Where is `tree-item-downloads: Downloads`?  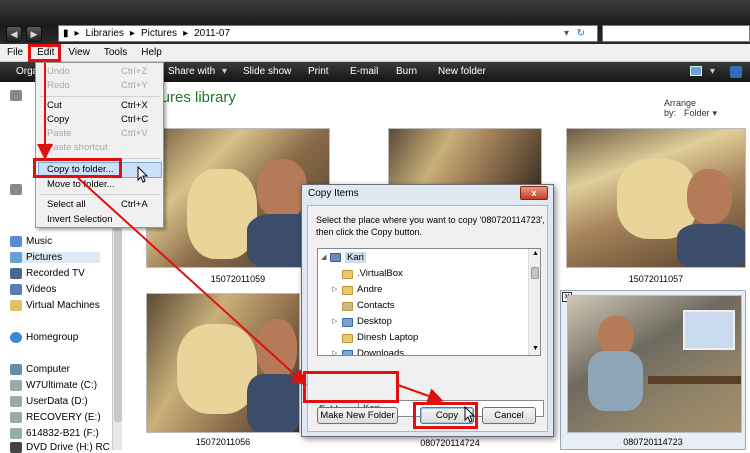
tree-item-downloads: Downloads is located at coordinates (380, 351).